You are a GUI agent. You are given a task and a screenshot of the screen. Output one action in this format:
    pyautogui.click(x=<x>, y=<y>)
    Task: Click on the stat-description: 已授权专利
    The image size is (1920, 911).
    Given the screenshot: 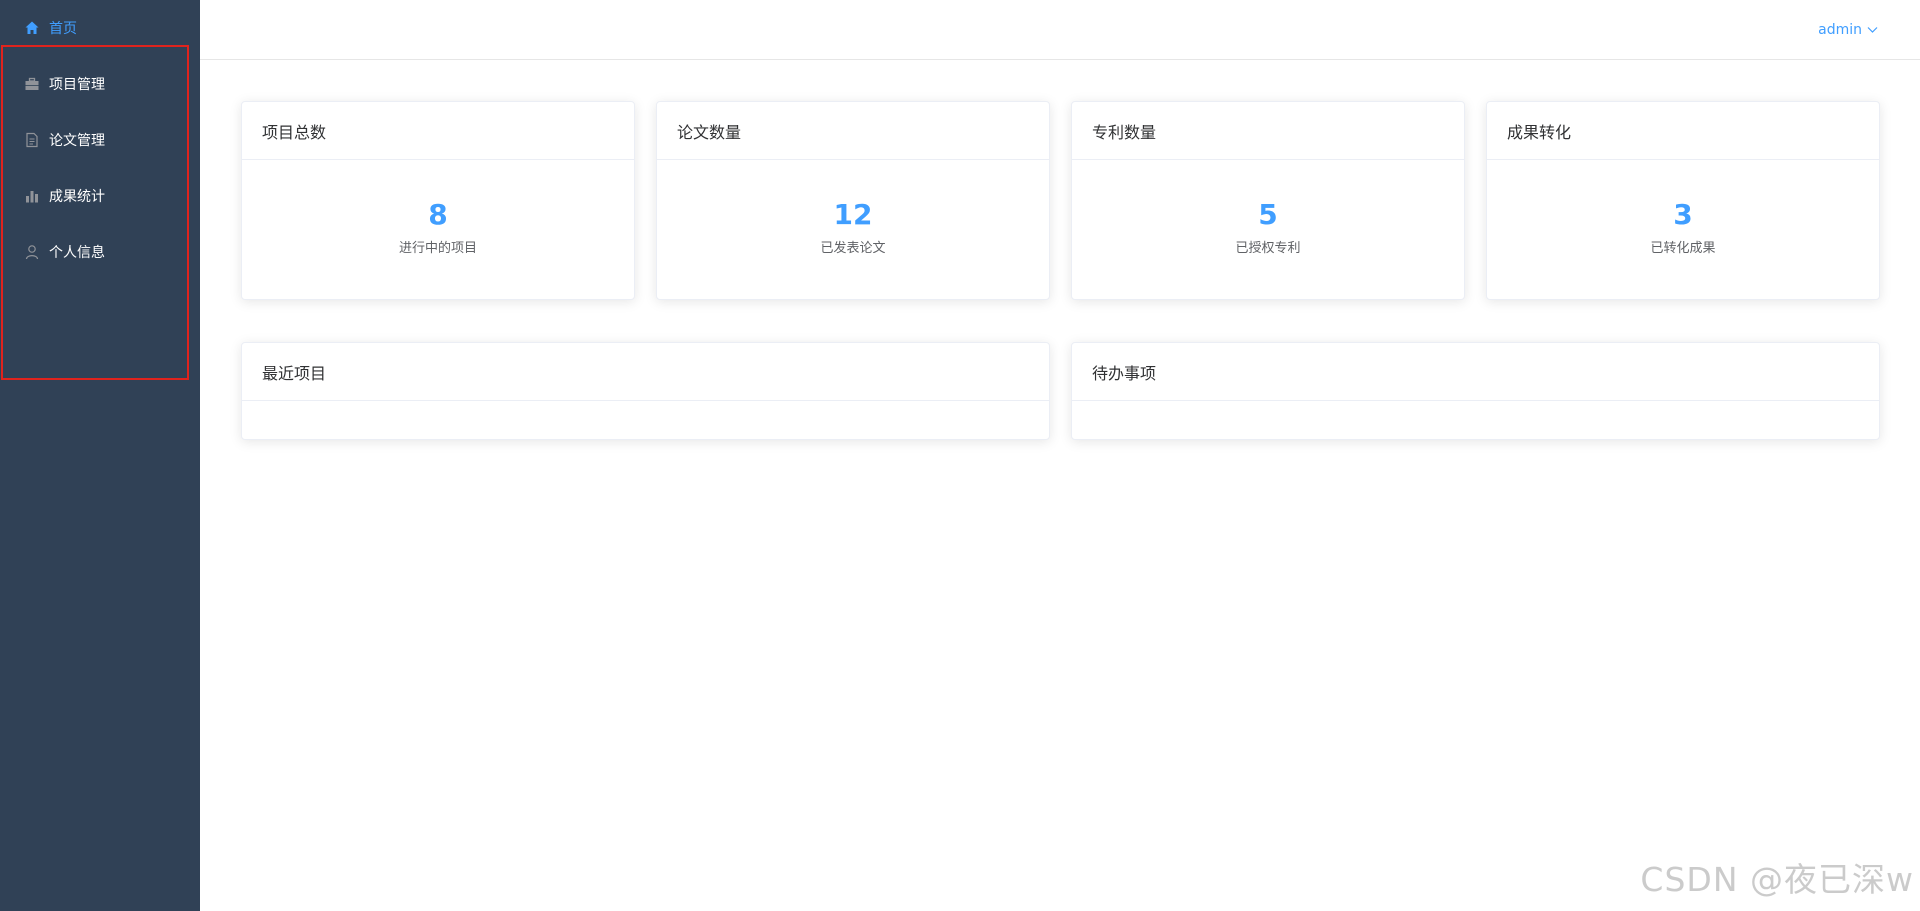 What is the action you would take?
    pyautogui.click(x=1268, y=248)
    